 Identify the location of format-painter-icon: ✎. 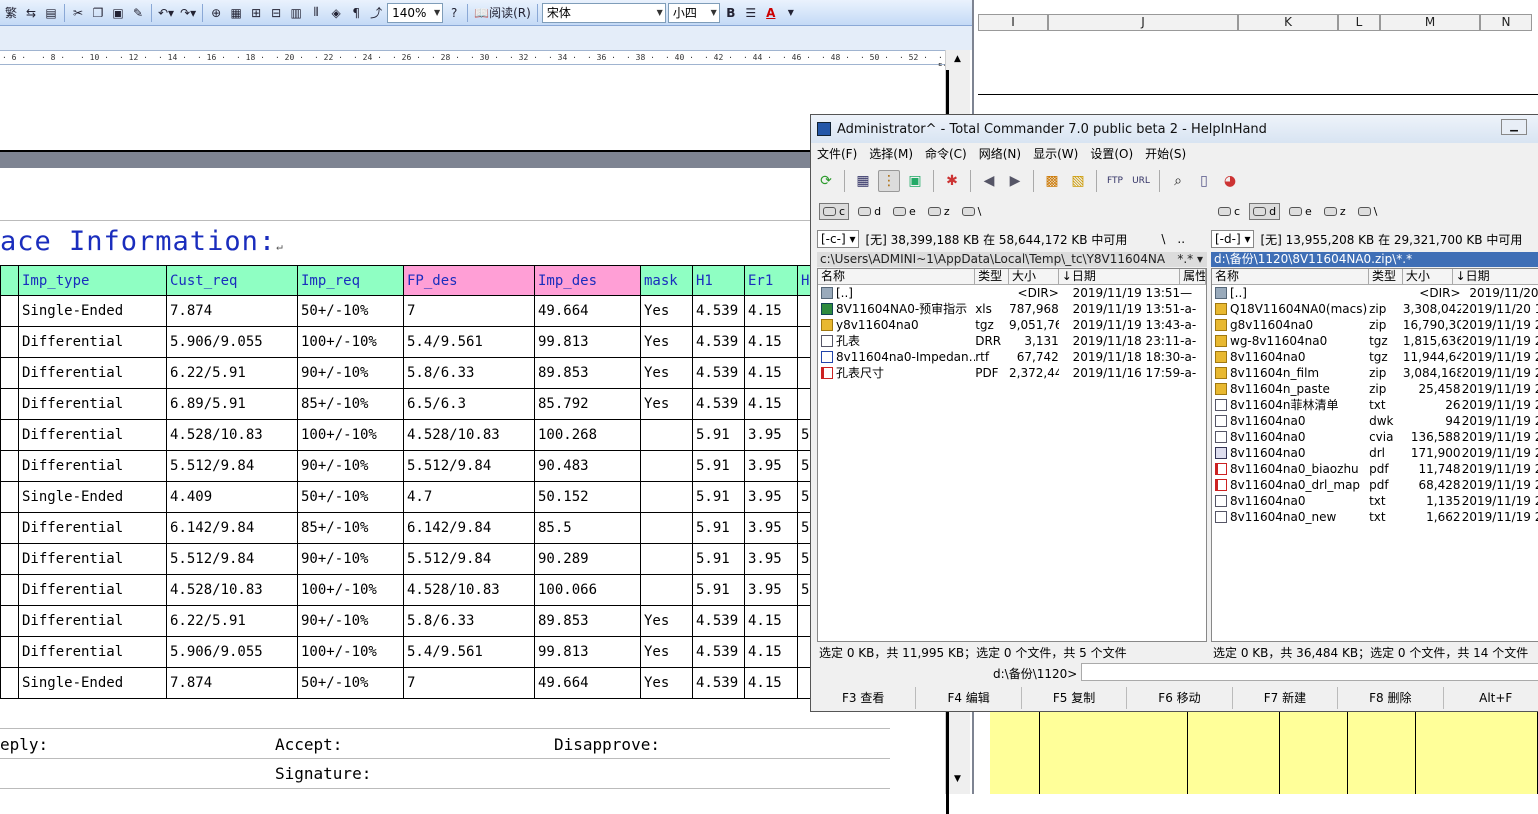
(138, 13).